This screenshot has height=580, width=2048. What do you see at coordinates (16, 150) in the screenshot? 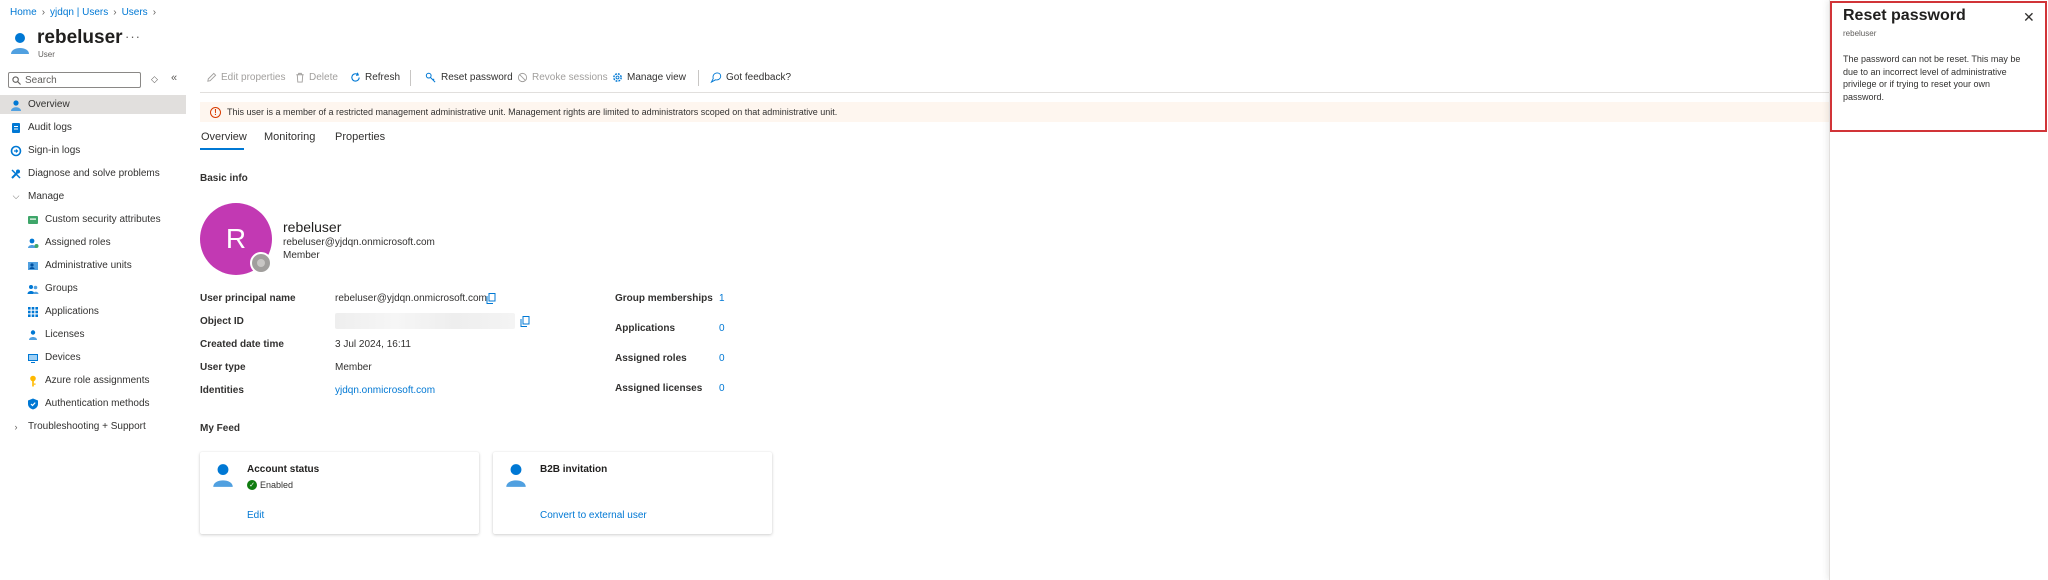
I see `signin-icon` at bounding box center [16, 150].